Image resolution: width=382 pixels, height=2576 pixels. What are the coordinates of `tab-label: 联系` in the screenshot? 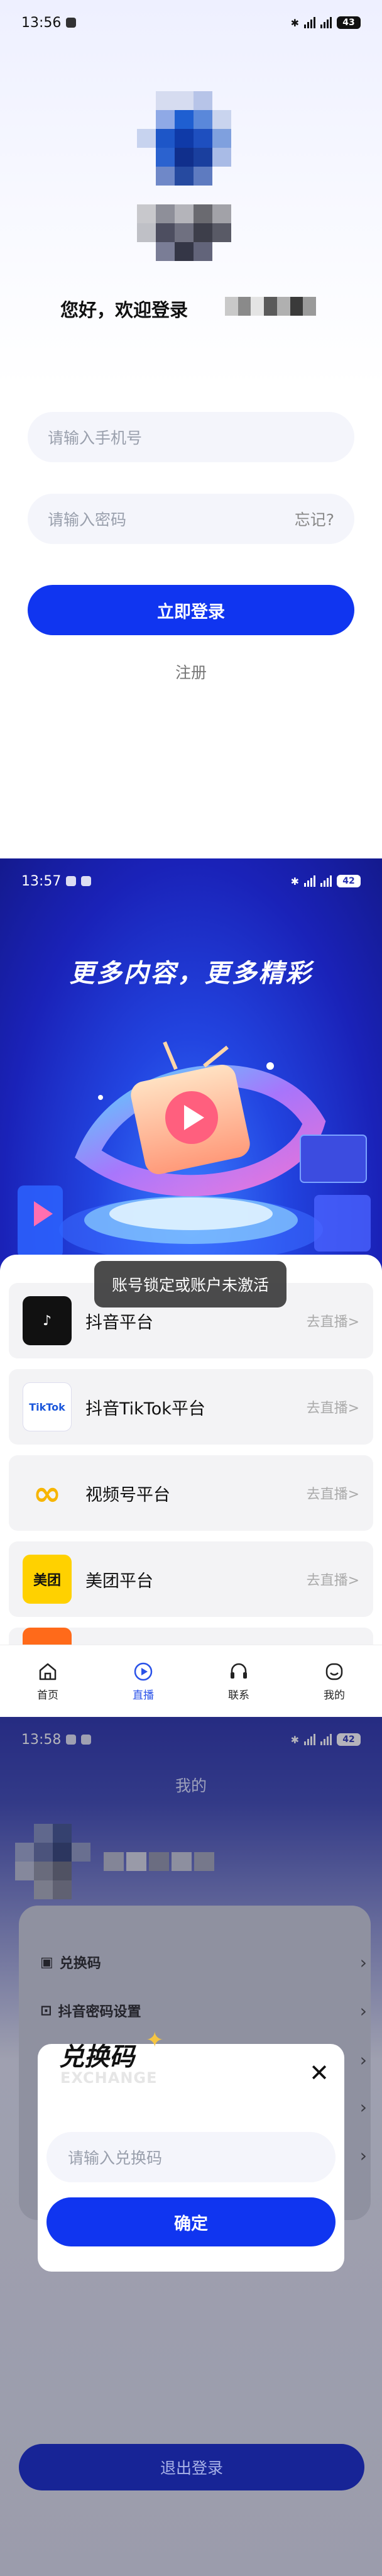 It's located at (238, 1695).